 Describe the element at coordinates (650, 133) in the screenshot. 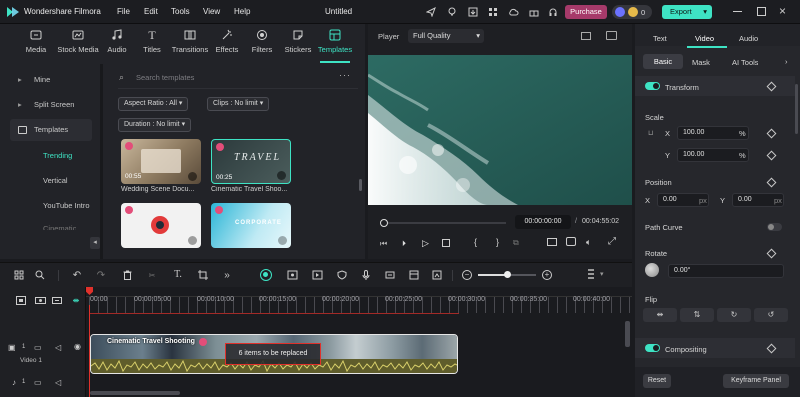

I see `lock-ratio-icon: ⊔` at that location.